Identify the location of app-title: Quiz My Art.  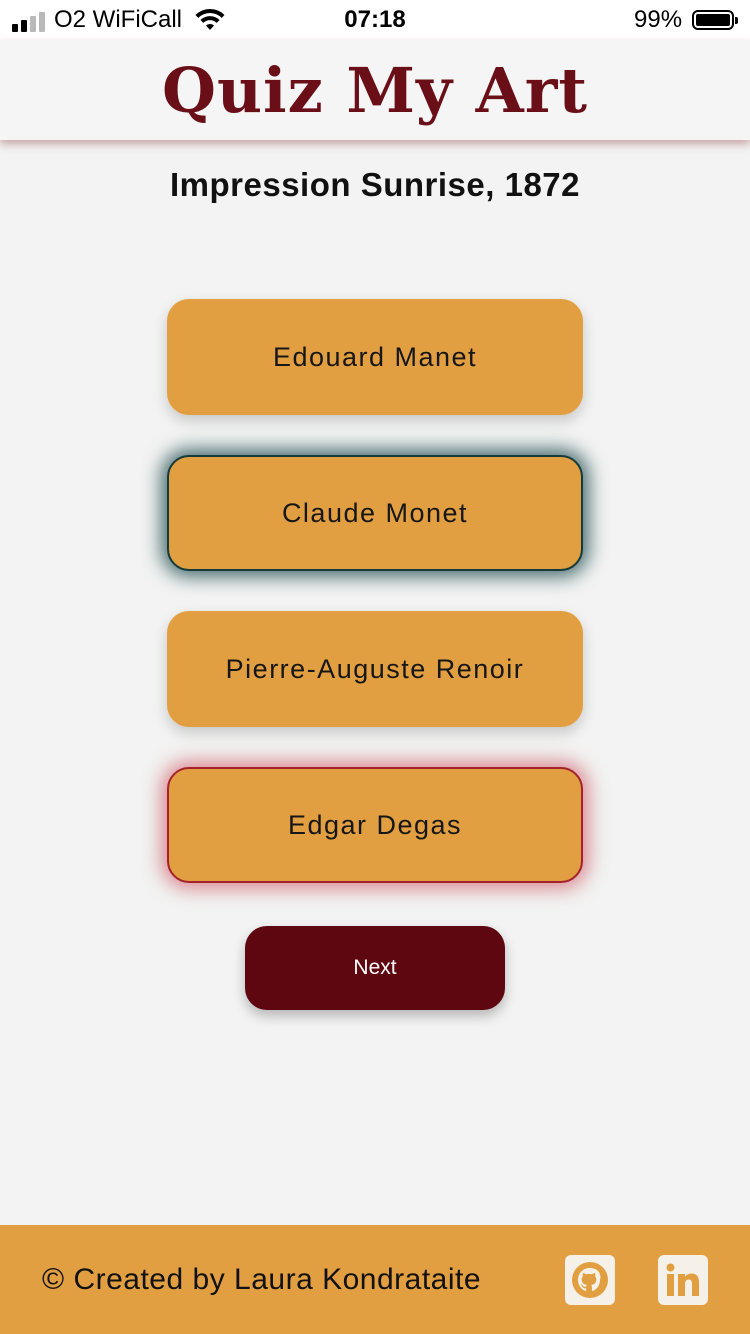
(375, 90).